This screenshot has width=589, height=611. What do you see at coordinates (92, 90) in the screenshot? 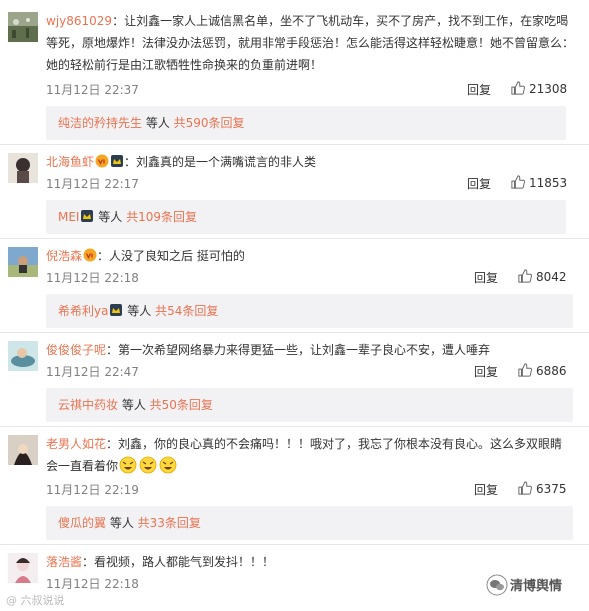
I see `comment-time: 11月12日 22:37` at bounding box center [92, 90].